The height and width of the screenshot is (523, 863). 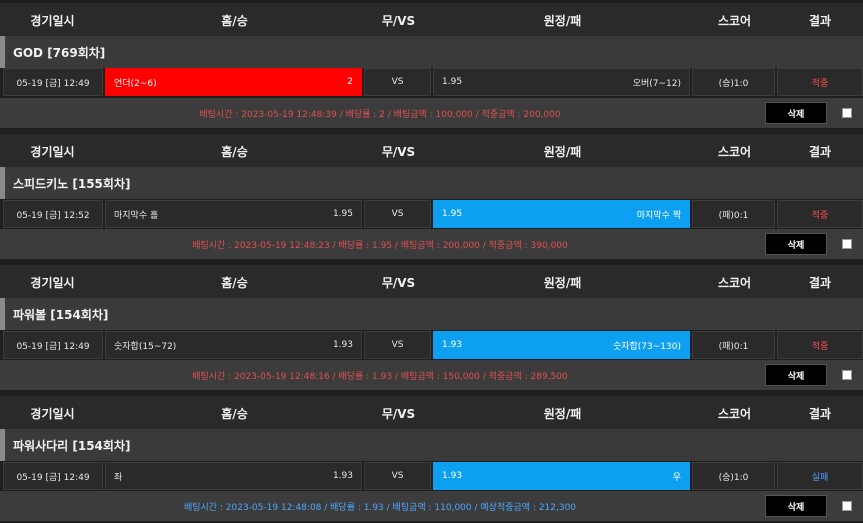 I want to click on home-label: 언더(2~6), so click(x=135, y=83).